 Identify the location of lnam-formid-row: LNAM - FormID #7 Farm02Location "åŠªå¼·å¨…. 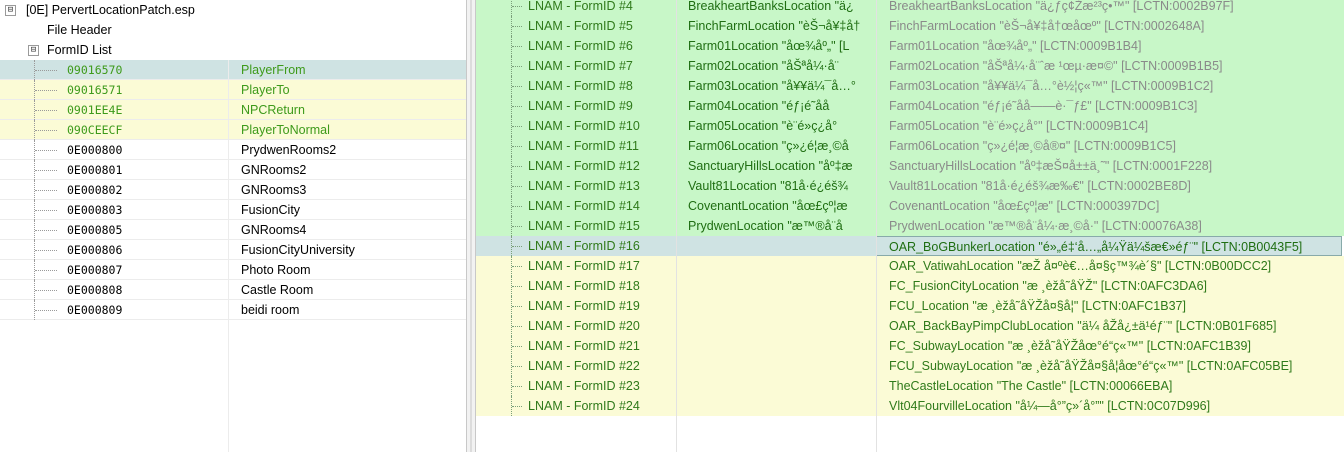
(910, 66).